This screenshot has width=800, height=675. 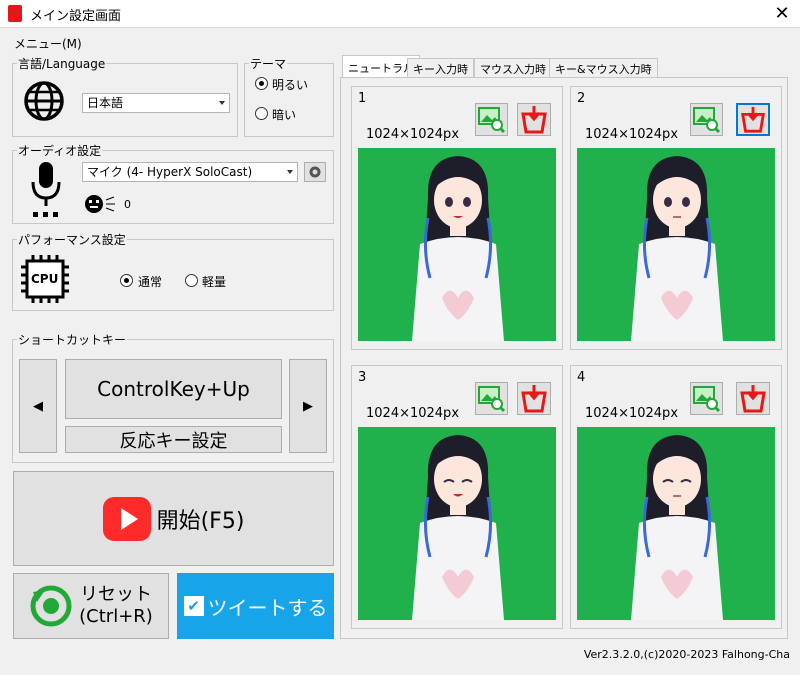 What do you see at coordinates (686, 654) in the screenshot?
I see `version-label: Ver2.3.2.0,(c)2020-2023 Falhong-Cha` at bounding box center [686, 654].